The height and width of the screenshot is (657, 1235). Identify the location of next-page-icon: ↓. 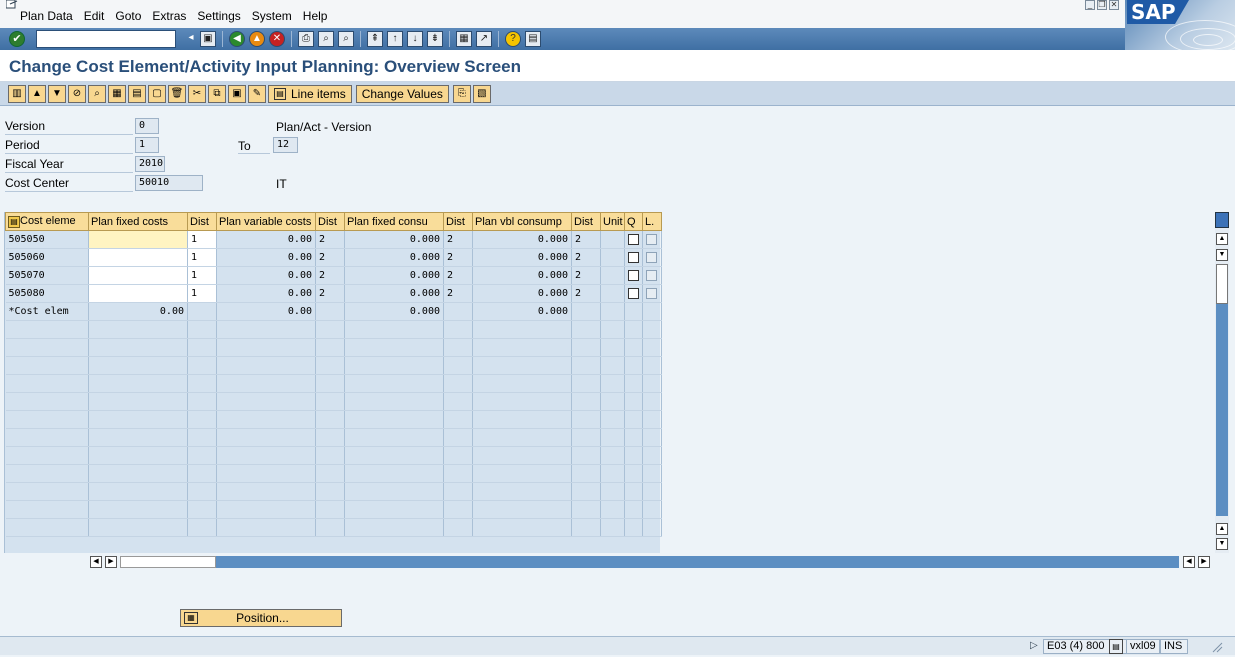
(415, 39).